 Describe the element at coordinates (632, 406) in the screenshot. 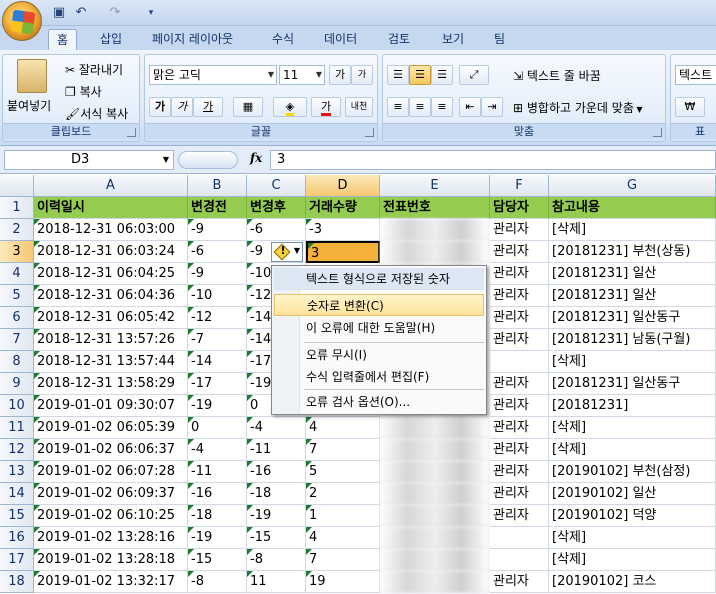

I see `table-cell: [20181231]` at that location.